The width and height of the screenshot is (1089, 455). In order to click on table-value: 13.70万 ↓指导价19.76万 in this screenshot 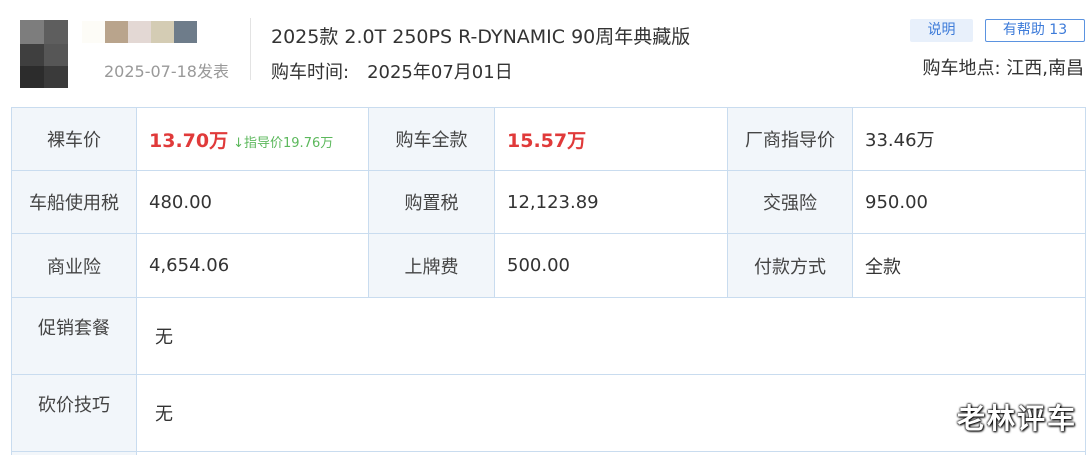, I will do `click(252, 139)`.